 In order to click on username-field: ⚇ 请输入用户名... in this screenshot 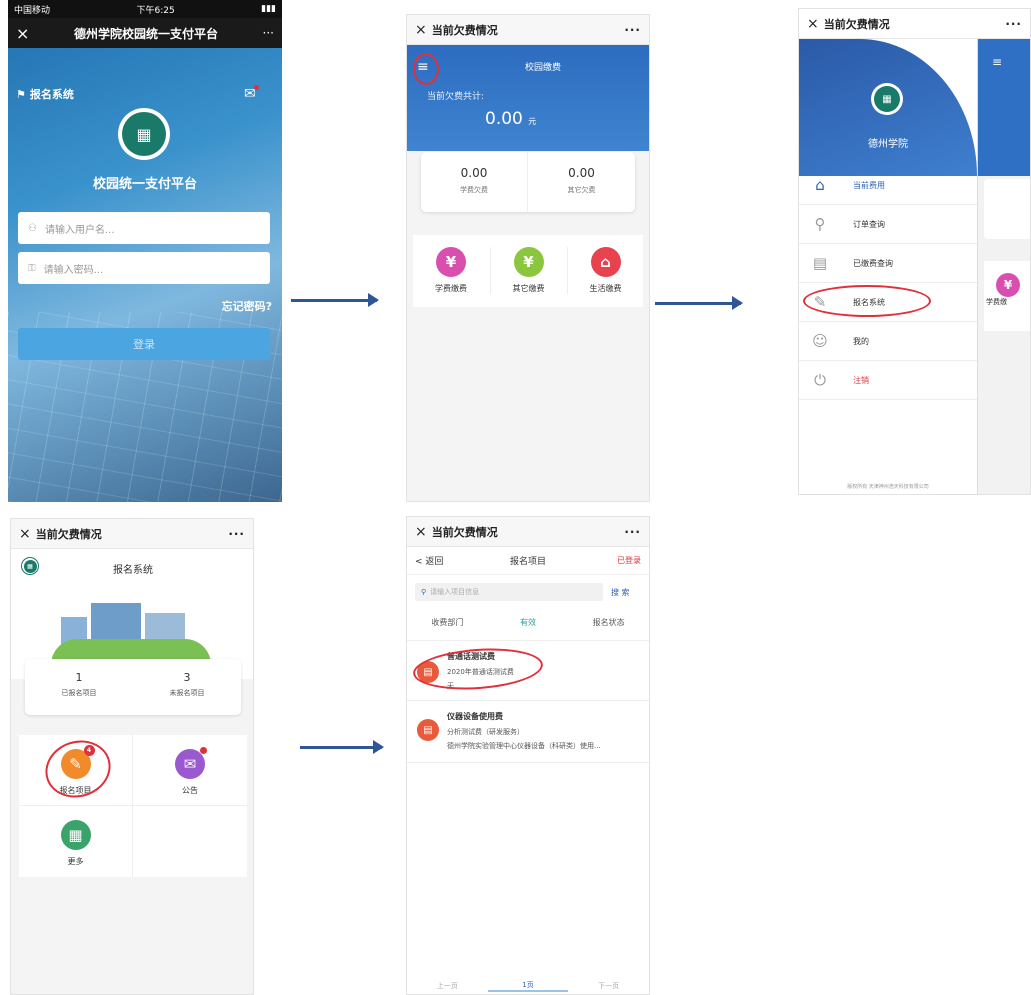, I will do `click(144, 228)`.